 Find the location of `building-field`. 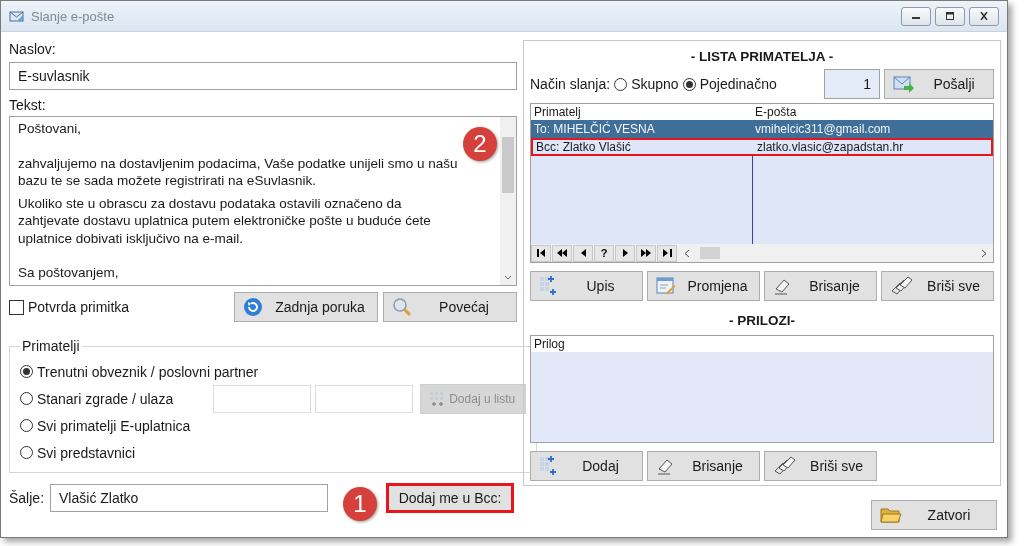

building-field is located at coordinates (262, 398).